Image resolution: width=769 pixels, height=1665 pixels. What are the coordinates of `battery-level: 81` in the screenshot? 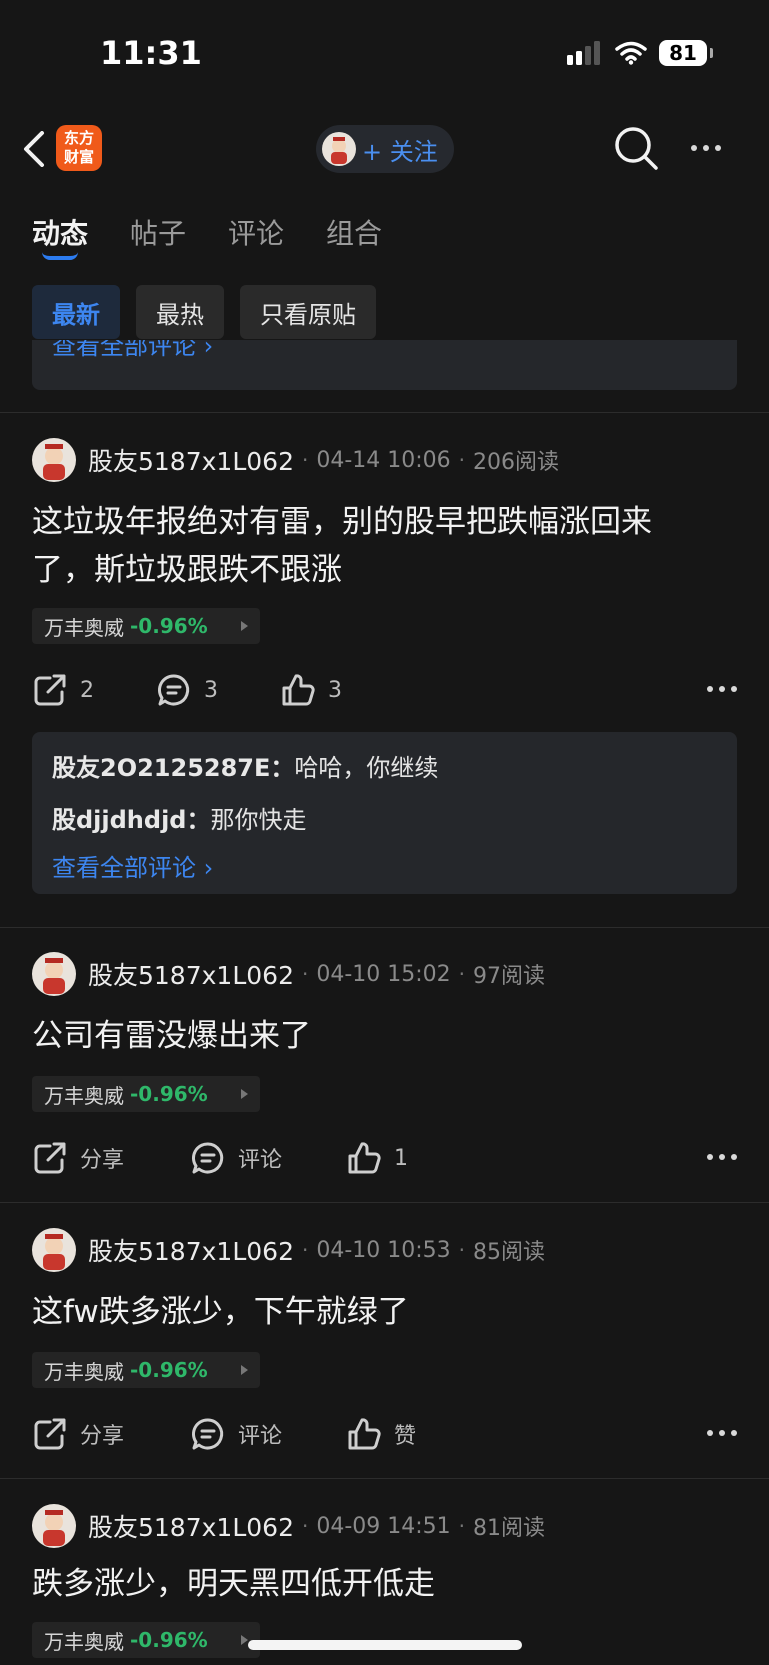 It's located at (683, 53).